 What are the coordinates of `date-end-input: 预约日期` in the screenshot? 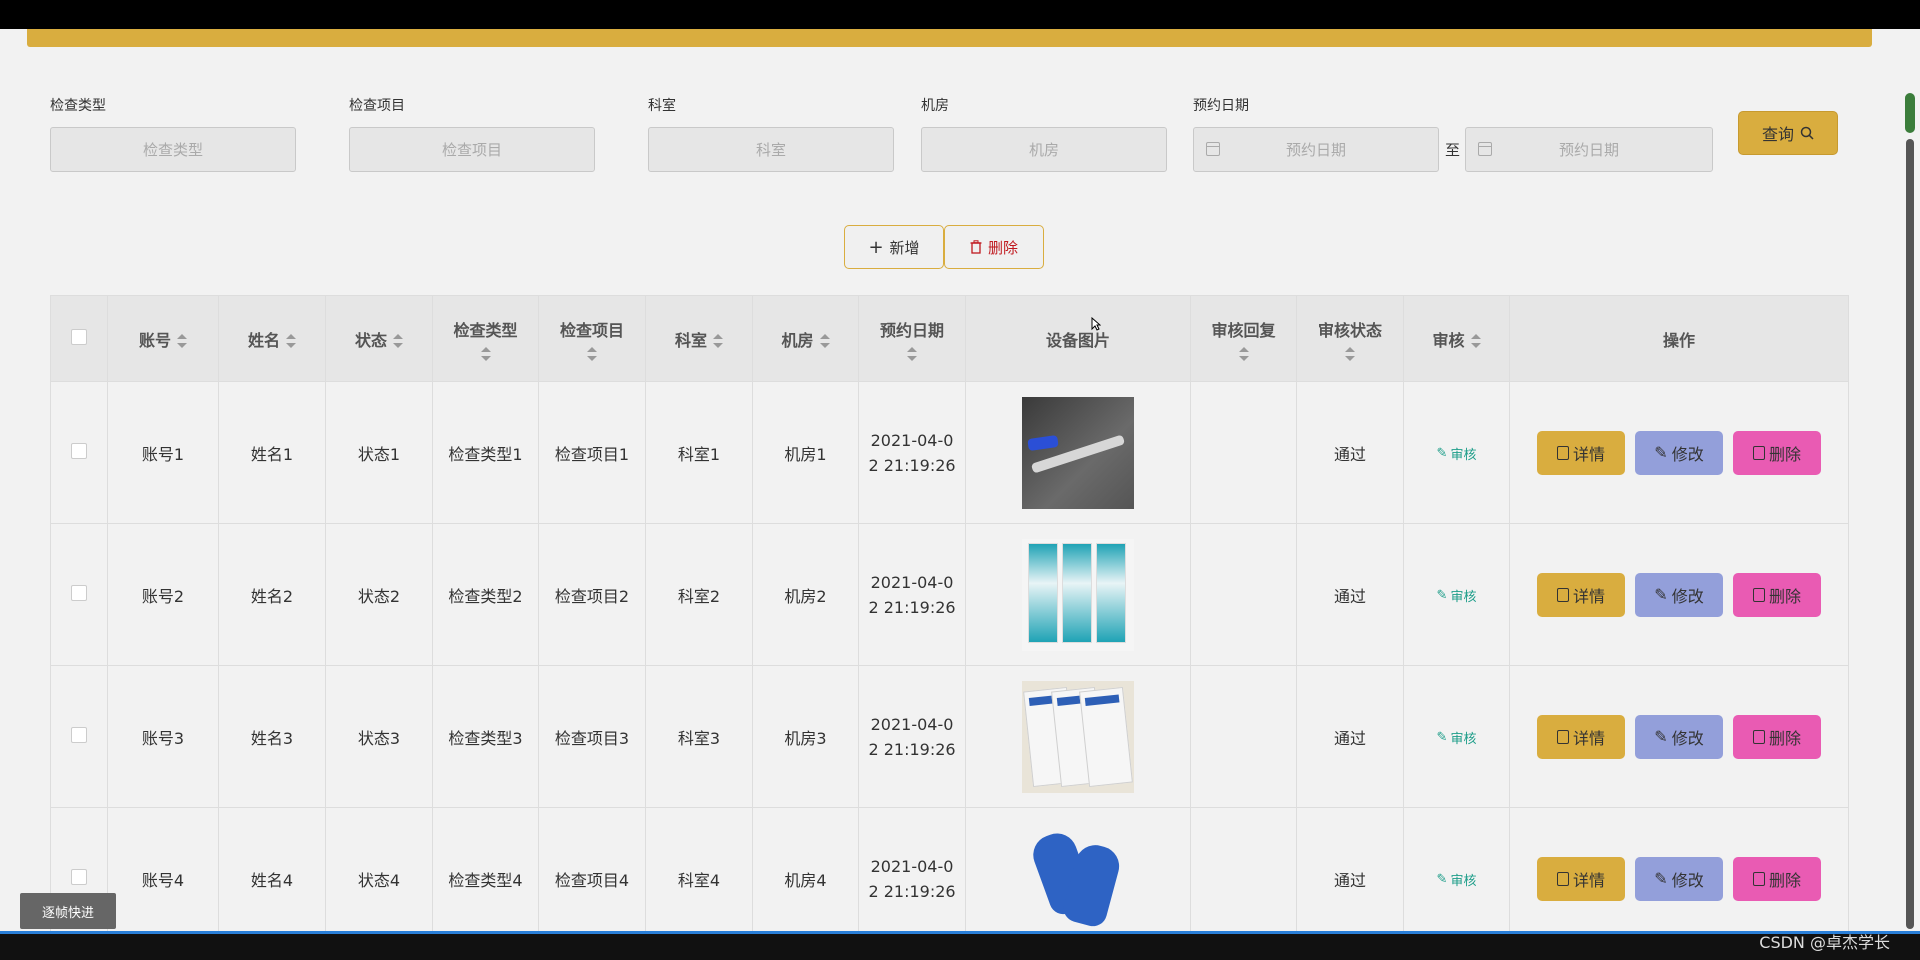 It's located at (1589, 149).